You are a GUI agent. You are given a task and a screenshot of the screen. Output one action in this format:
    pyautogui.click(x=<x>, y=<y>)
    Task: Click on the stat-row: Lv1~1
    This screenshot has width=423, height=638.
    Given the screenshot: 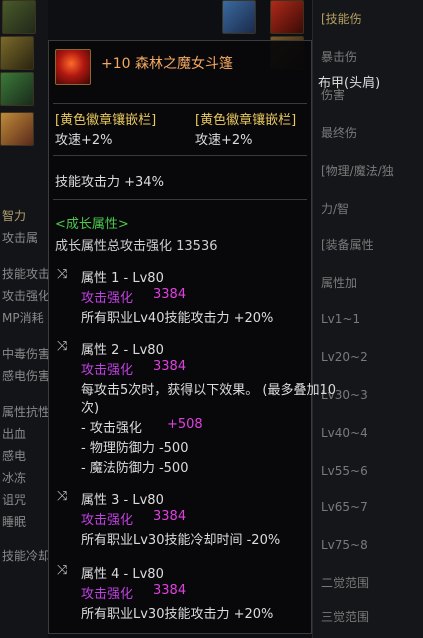 What is the action you would take?
    pyautogui.click(x=341, y=319)
    